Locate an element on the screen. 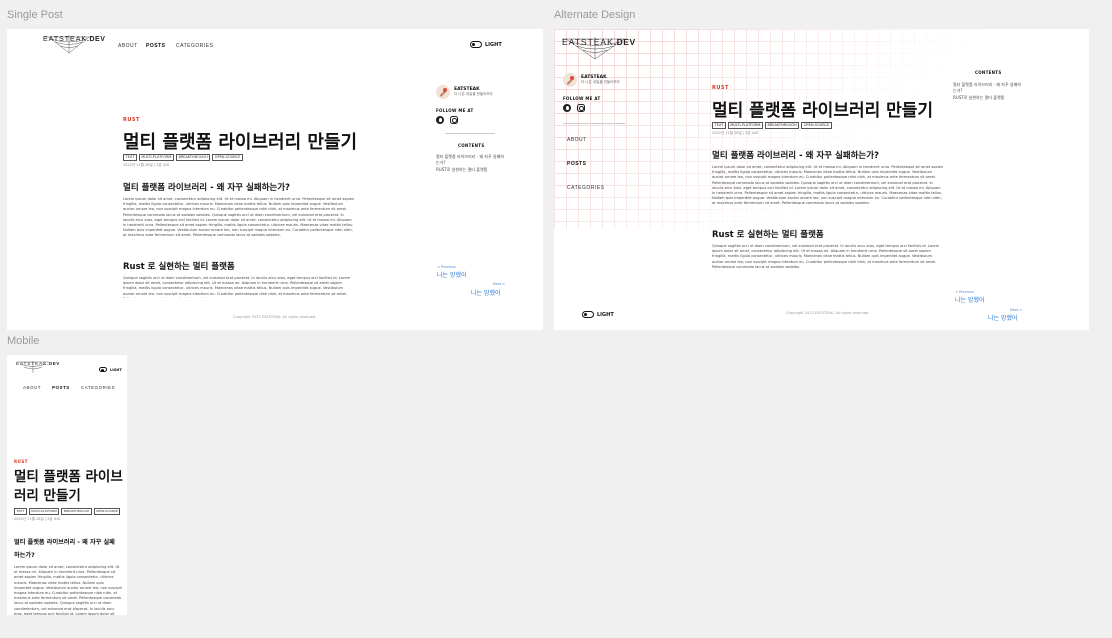 The image size is (1112, 638). post-title-line-2: 러리 만들기 is located at coordinates (47, 496).